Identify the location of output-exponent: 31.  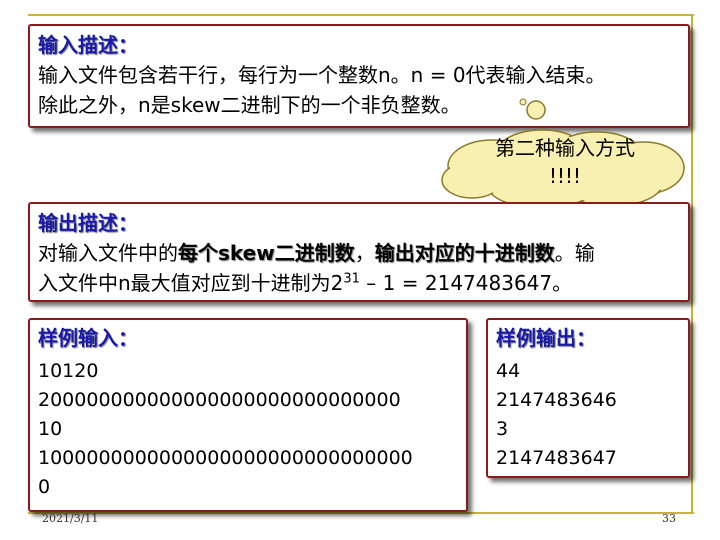
(351, 279).